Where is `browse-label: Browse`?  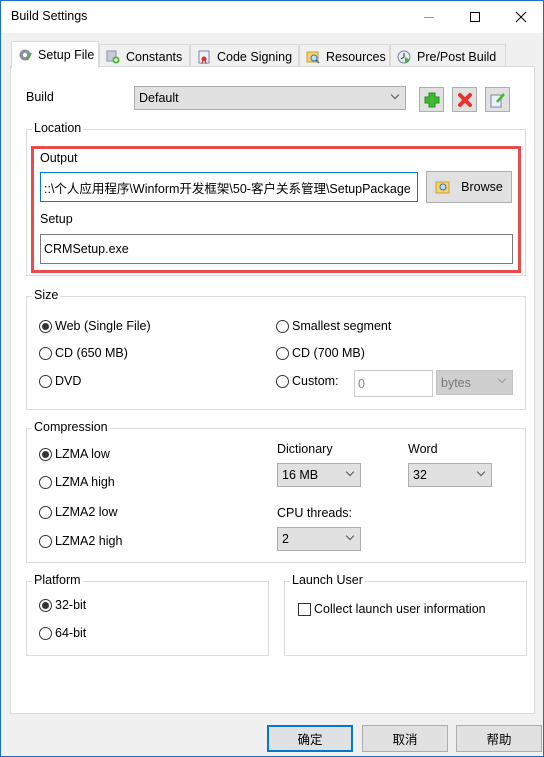 browse-label: Browse is located at coordinates (482, 187).